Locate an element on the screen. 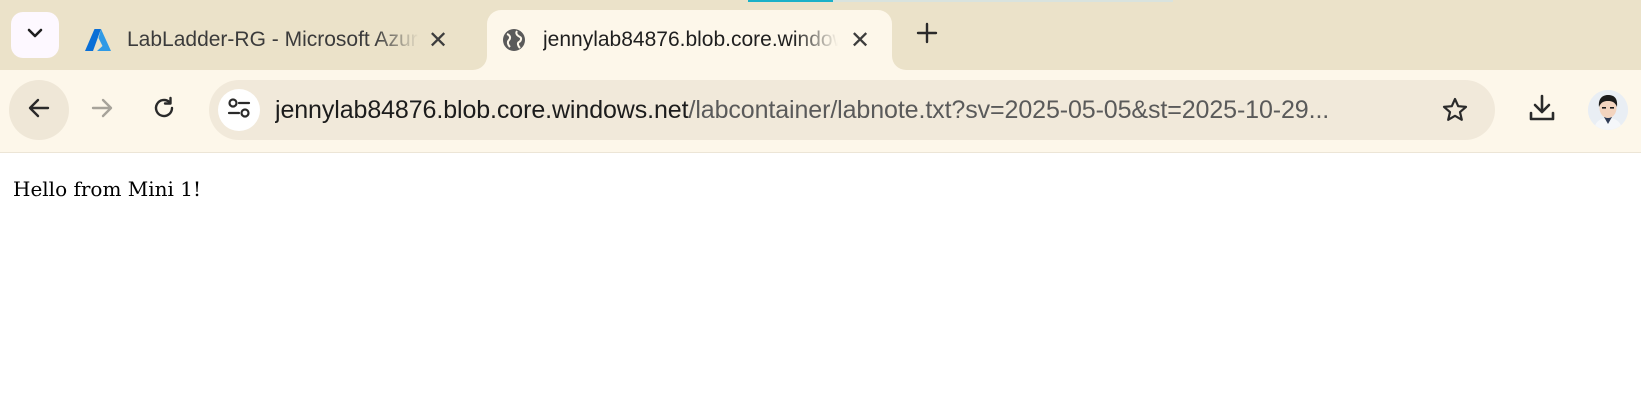  tab-blob-storage: jennylab84876.blob.core.windows.net ✕ is located at coordinates (689, 40).